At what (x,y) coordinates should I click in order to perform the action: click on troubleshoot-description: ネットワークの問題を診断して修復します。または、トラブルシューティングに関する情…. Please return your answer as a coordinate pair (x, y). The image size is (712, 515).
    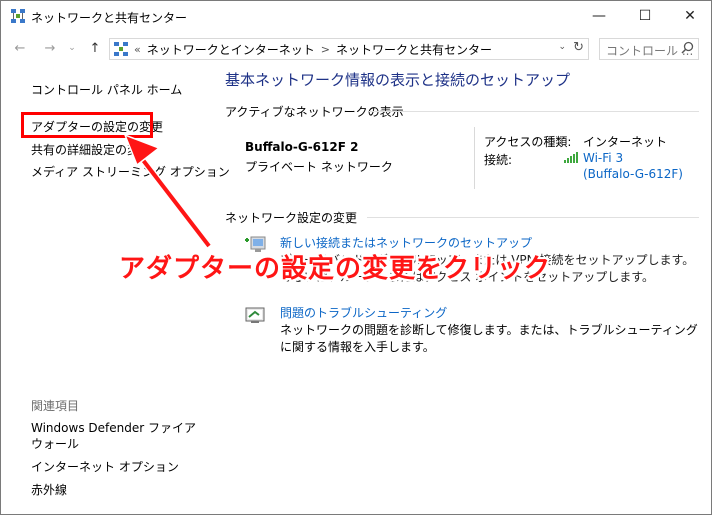
    Looking at the image, I should click on (489, 338).